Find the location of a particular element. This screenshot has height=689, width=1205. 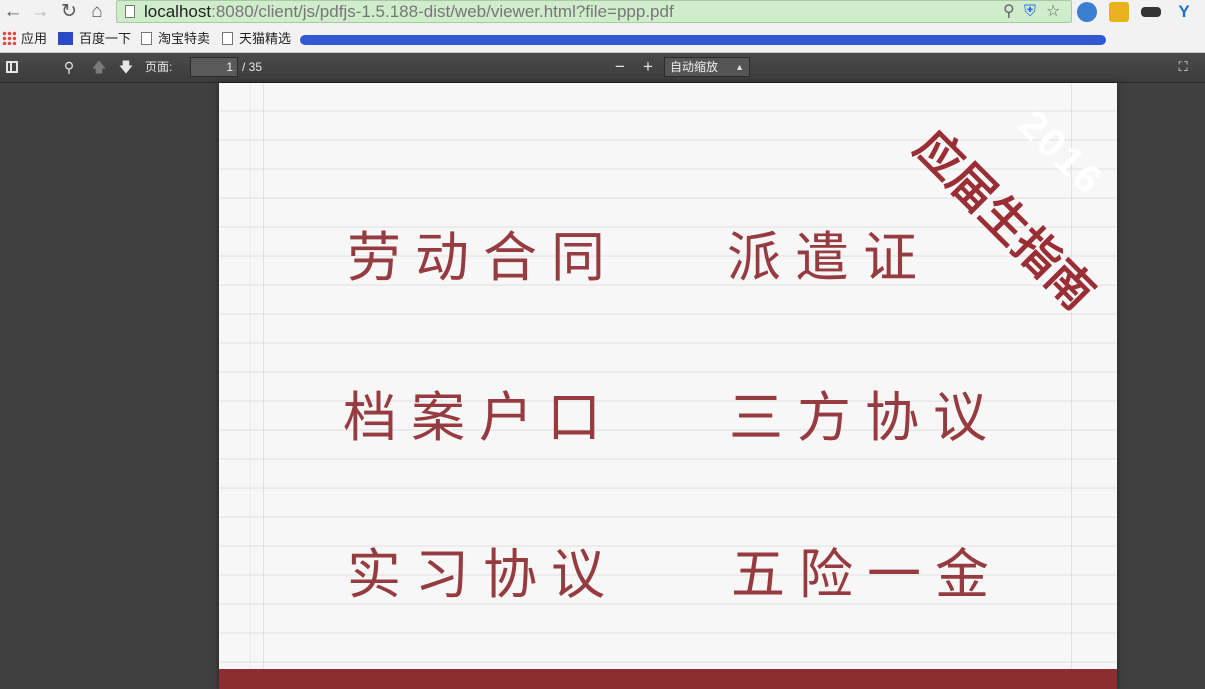

url-host: localhost is located at coordinates (178, 11).